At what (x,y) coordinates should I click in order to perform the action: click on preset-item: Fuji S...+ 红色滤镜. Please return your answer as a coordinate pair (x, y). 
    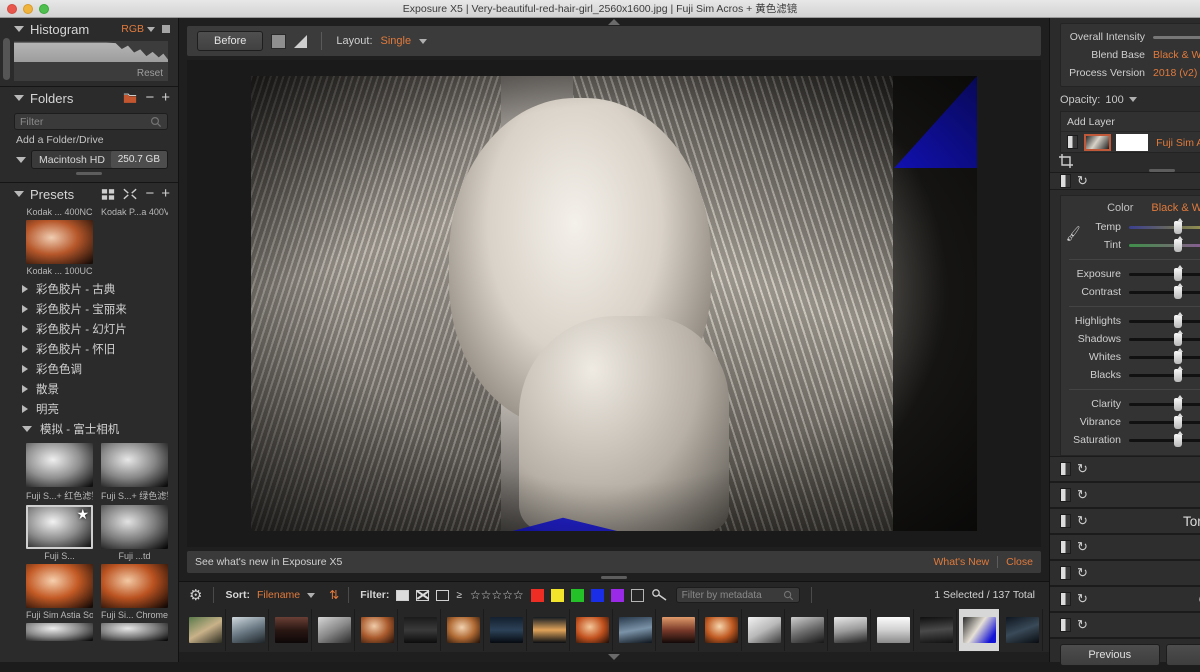
    Looking at the image, I should click on (59, 472).